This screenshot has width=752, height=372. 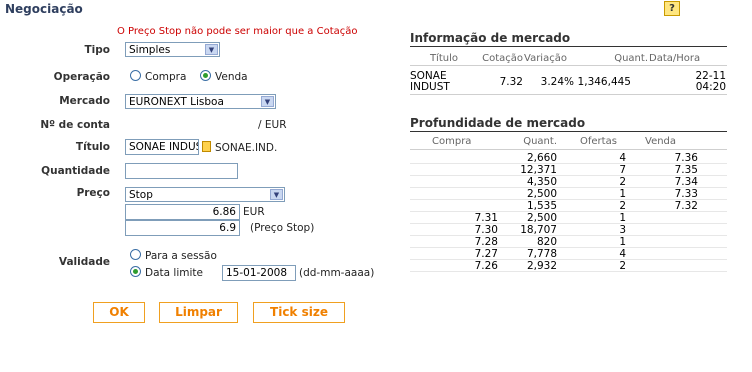 What do you see at coordinates (44, 9) in the screenshot?
I see `page-title: Negociação` at bounding box center [44, 9].